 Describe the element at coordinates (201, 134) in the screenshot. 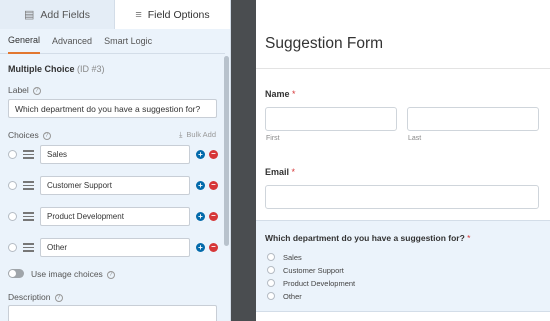

I see `bulk-add-label: Bulk Add` at that location.